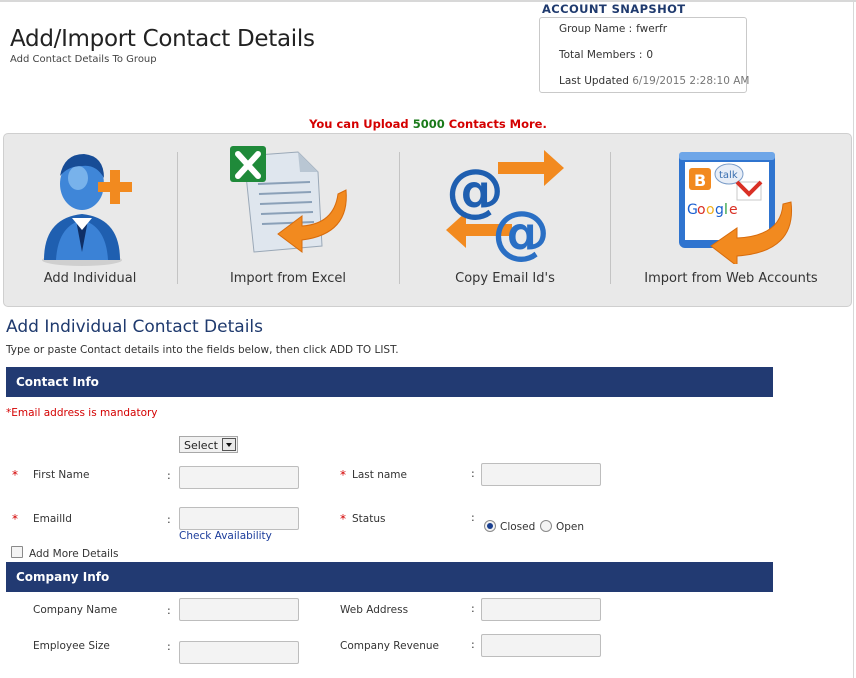 This screenshot has width=856, height=678. Describe the element at coordinates (61, 475) in the screenshot. I see `first-name-label: First Name` at that location.